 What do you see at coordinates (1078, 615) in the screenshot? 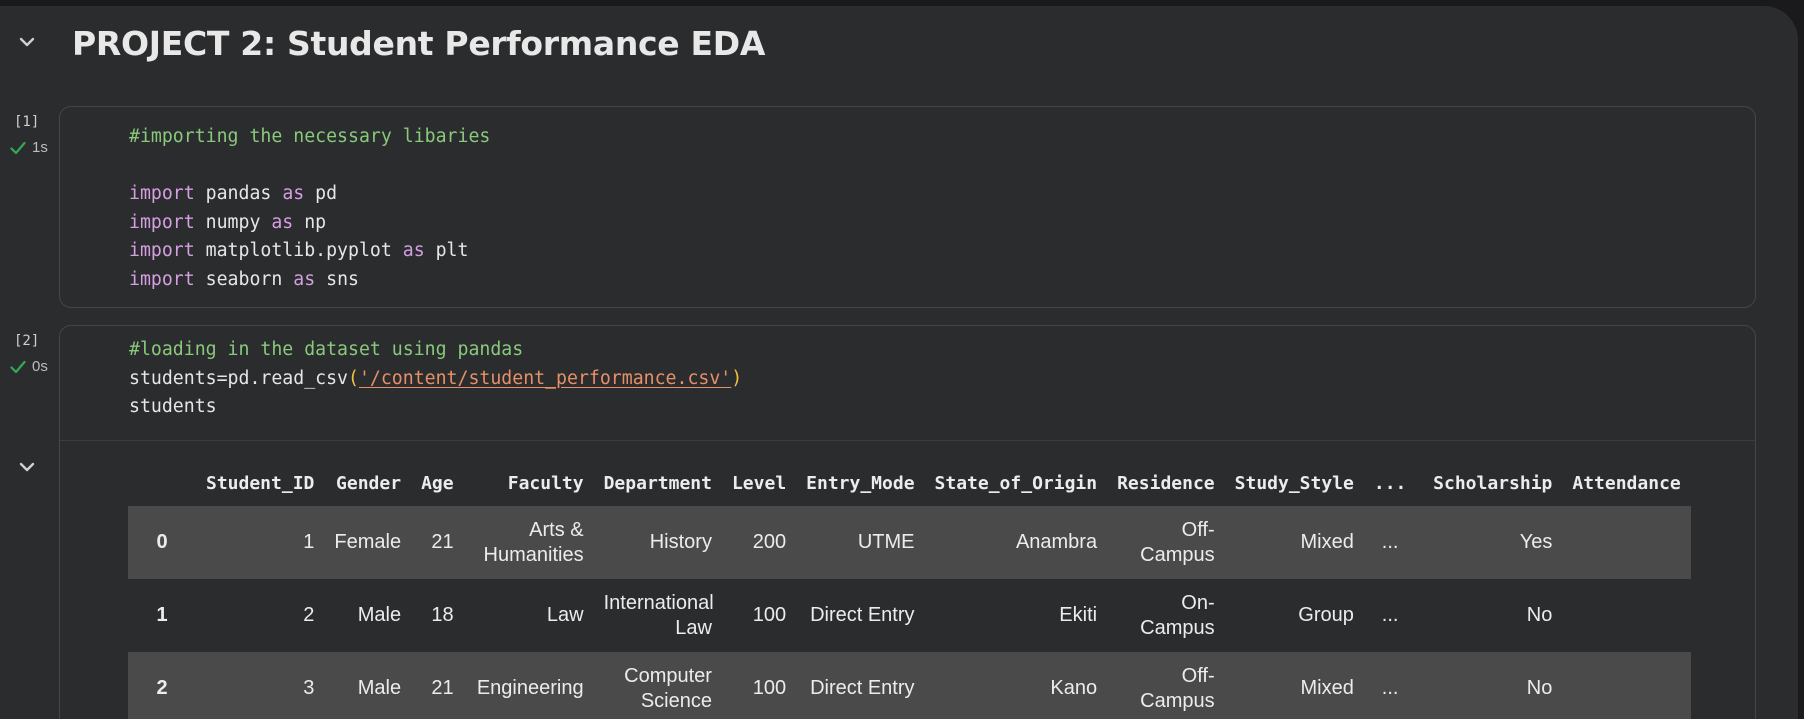
I see `table-cell: Ekiti` at bounding box center [1078, 615].